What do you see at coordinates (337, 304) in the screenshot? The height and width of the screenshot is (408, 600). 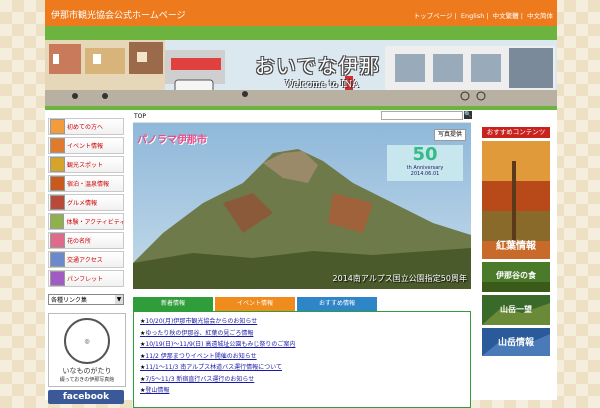 I see `tab-recommended: おすすめ情報` at bounding box center [337, 304].